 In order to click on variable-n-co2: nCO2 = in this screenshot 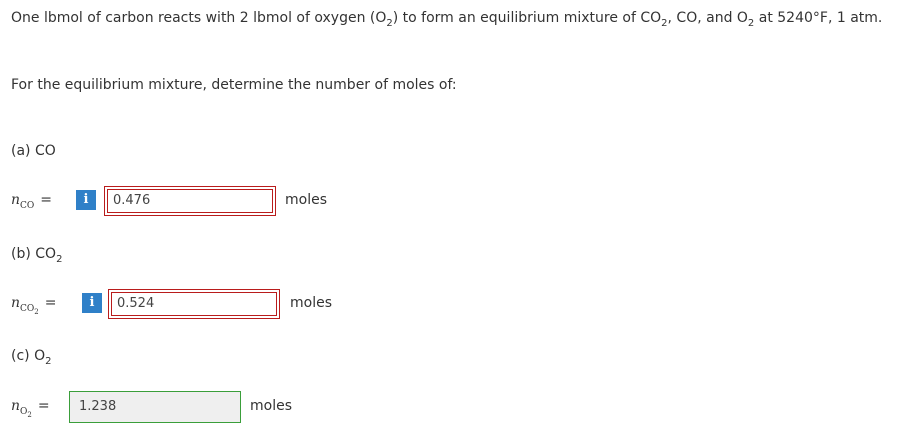, I will do `click(34, 305)`.